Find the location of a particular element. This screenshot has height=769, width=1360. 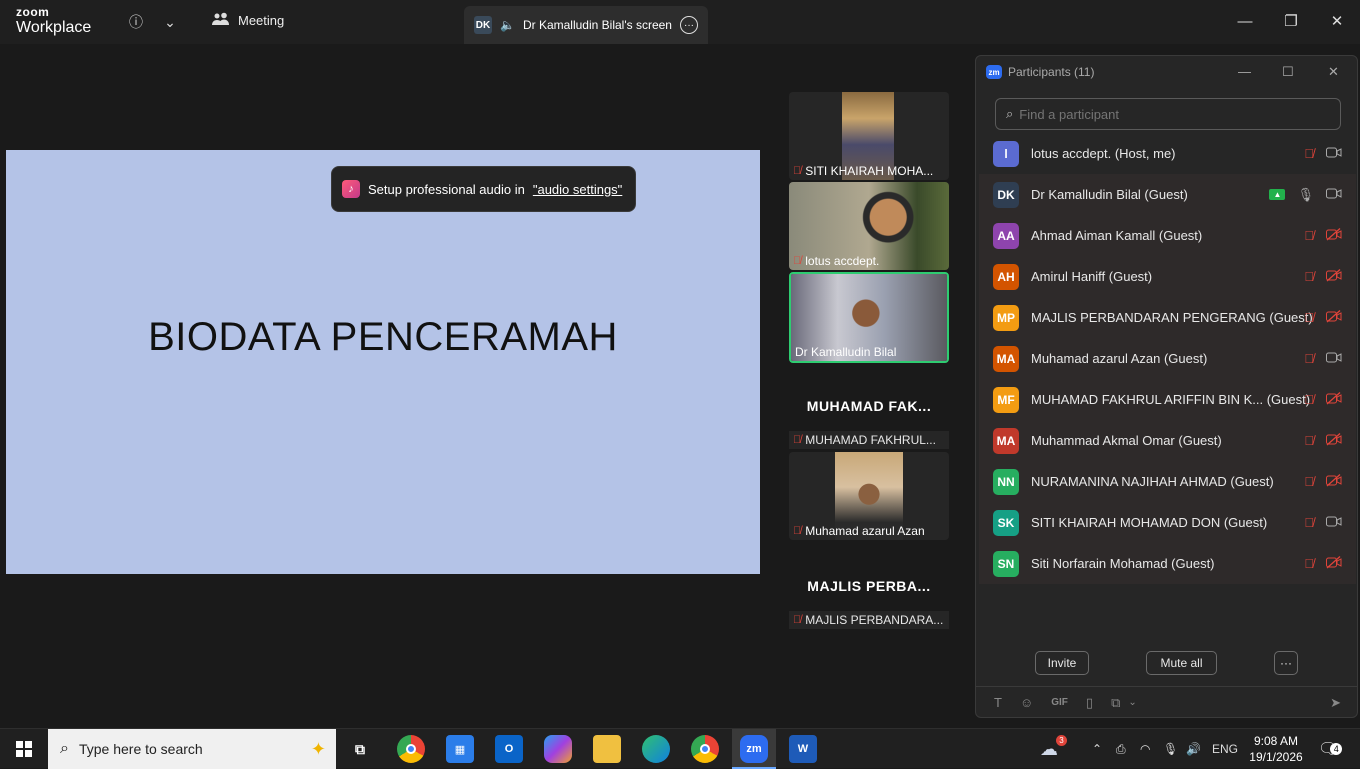

participant-row: DK Dr Kamalludin Bilal (Guest) ▲ 🎙 is located at coordinates (1167, 194).